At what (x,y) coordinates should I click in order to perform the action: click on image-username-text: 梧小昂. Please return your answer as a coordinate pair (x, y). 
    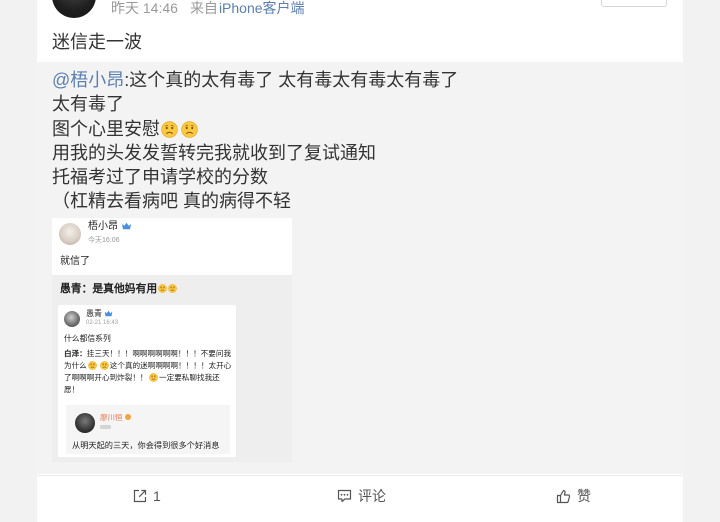
    Looking at the image, I should click on (103, 226).